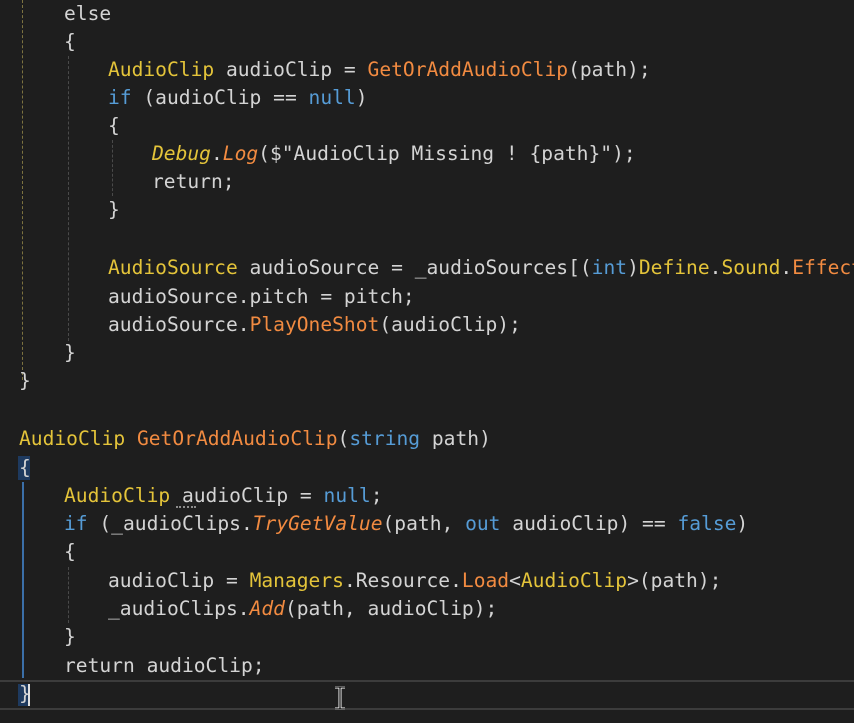 Image resolution: width=854 pixels, height=723 pixels. Describe the element at coordinates (485, 580) in the screenshot. I see `code-token: Load` at that location.